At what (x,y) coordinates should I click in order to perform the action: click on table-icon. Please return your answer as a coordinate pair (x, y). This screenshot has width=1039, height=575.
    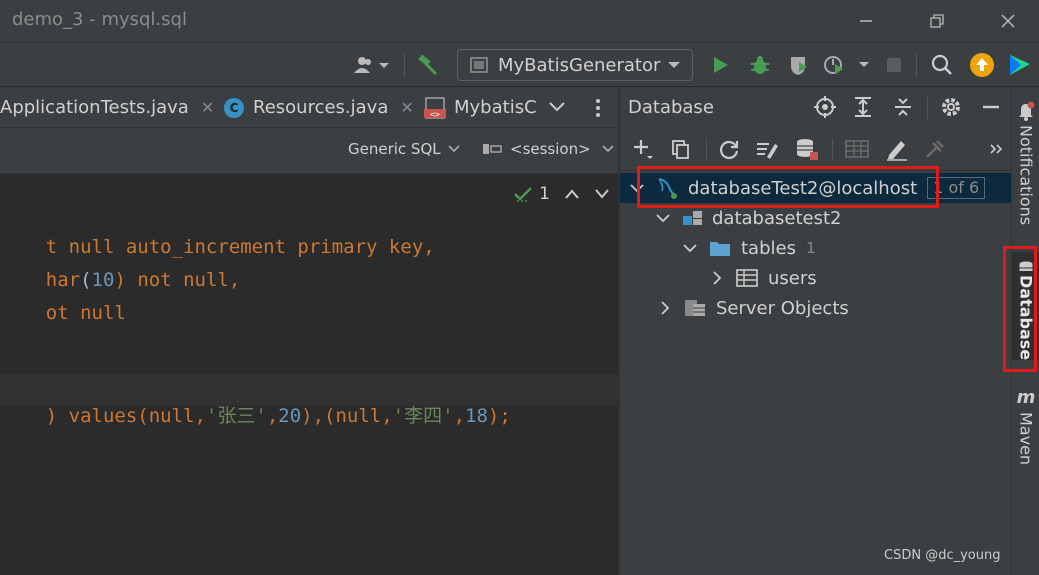
    Looking at the image, I should click on (747, 278).